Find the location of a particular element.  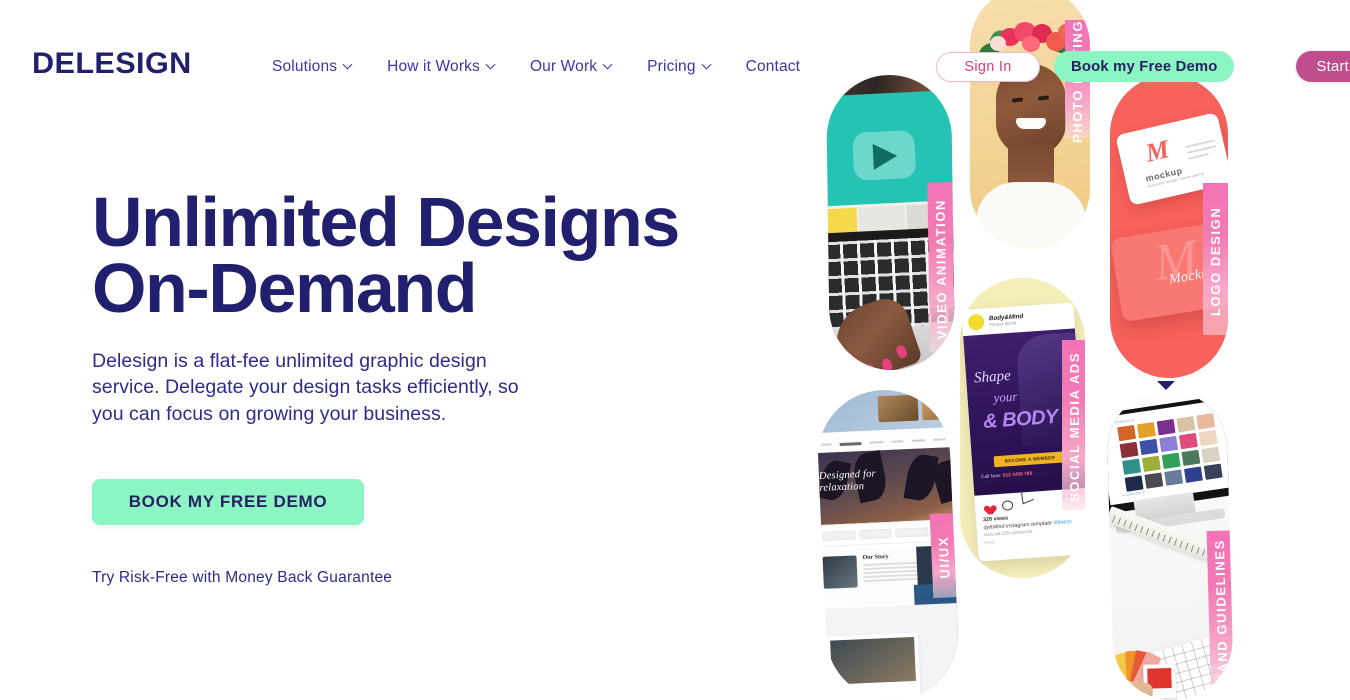

avatar is located at coordinates (976, 322).